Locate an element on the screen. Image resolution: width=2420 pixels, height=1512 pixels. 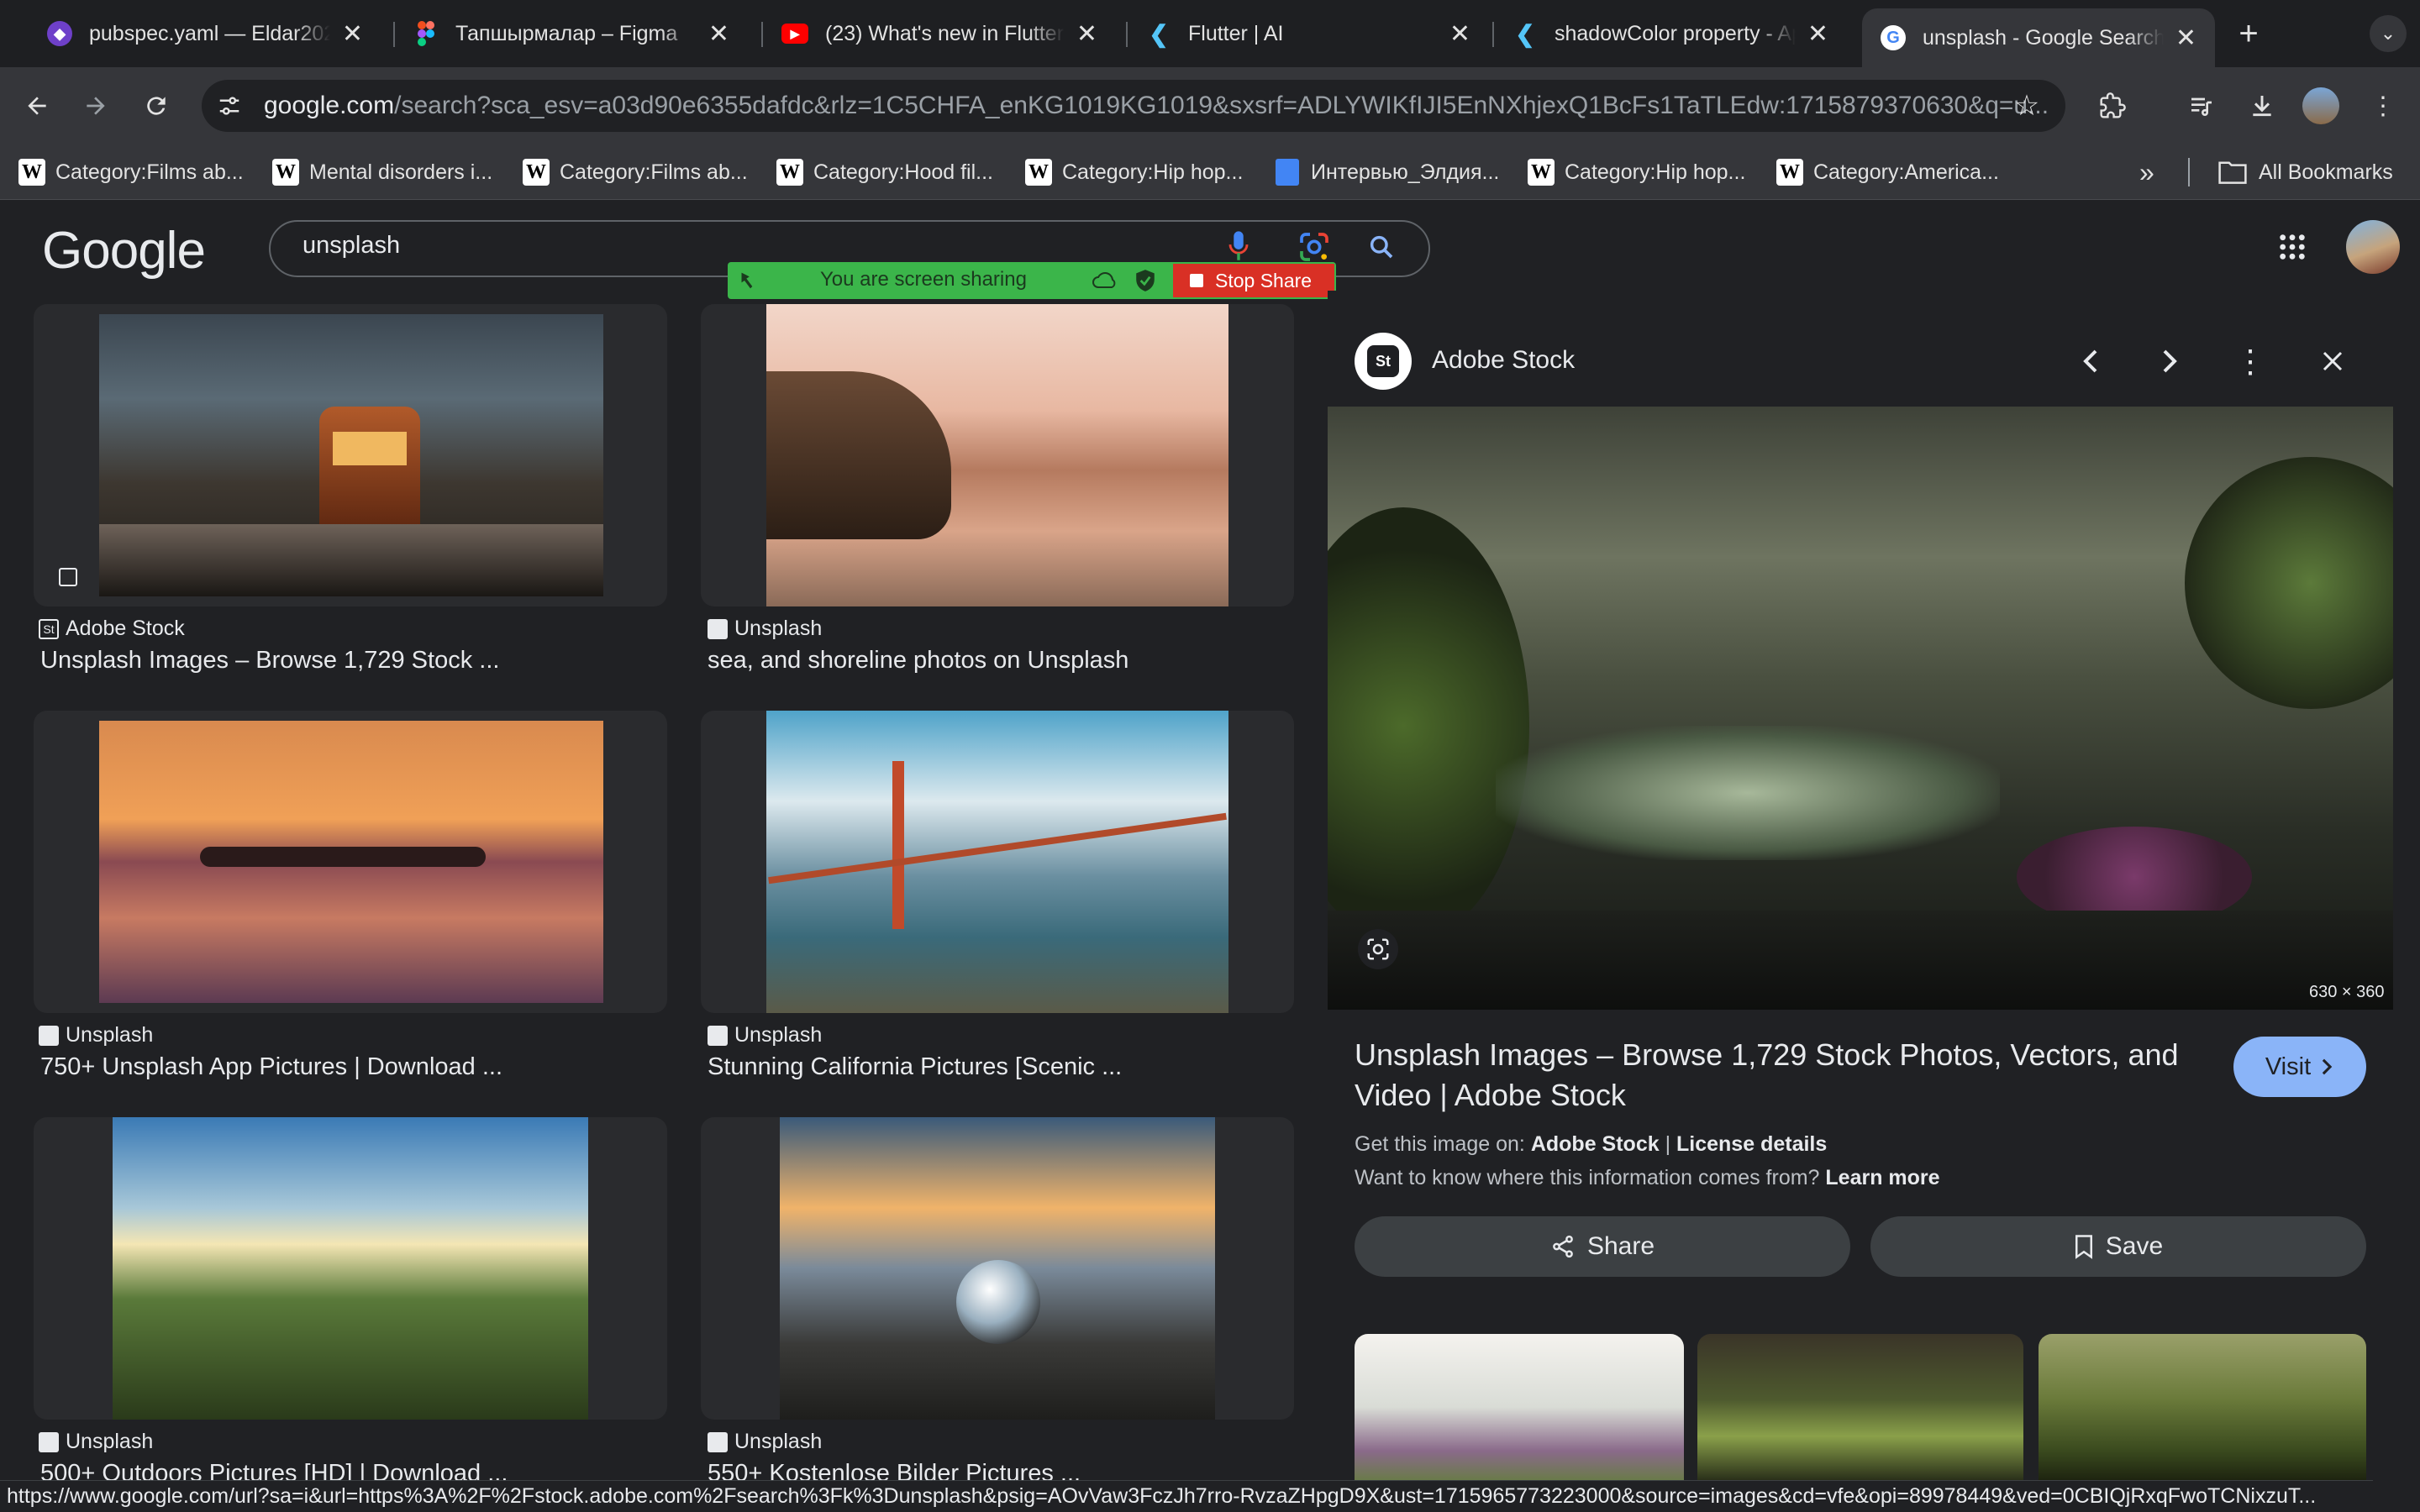
tram-shape is located at coordinates (369, 470).